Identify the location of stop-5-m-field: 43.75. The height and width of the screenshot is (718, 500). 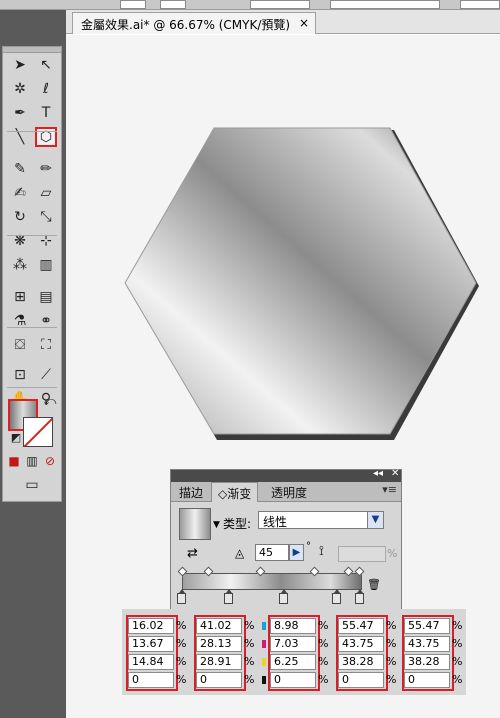
(427, 644).